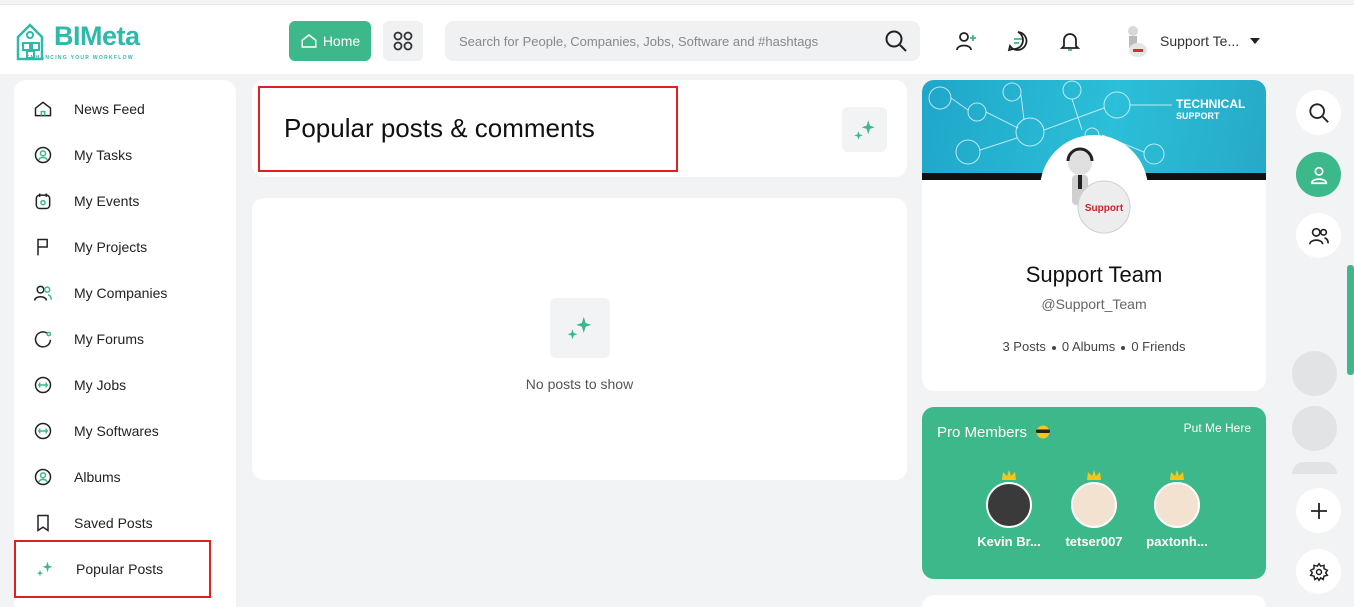 Image resolution: width=1354 pixels, height=607 pixels. I want to click on forum-icon, so click(43, 339).